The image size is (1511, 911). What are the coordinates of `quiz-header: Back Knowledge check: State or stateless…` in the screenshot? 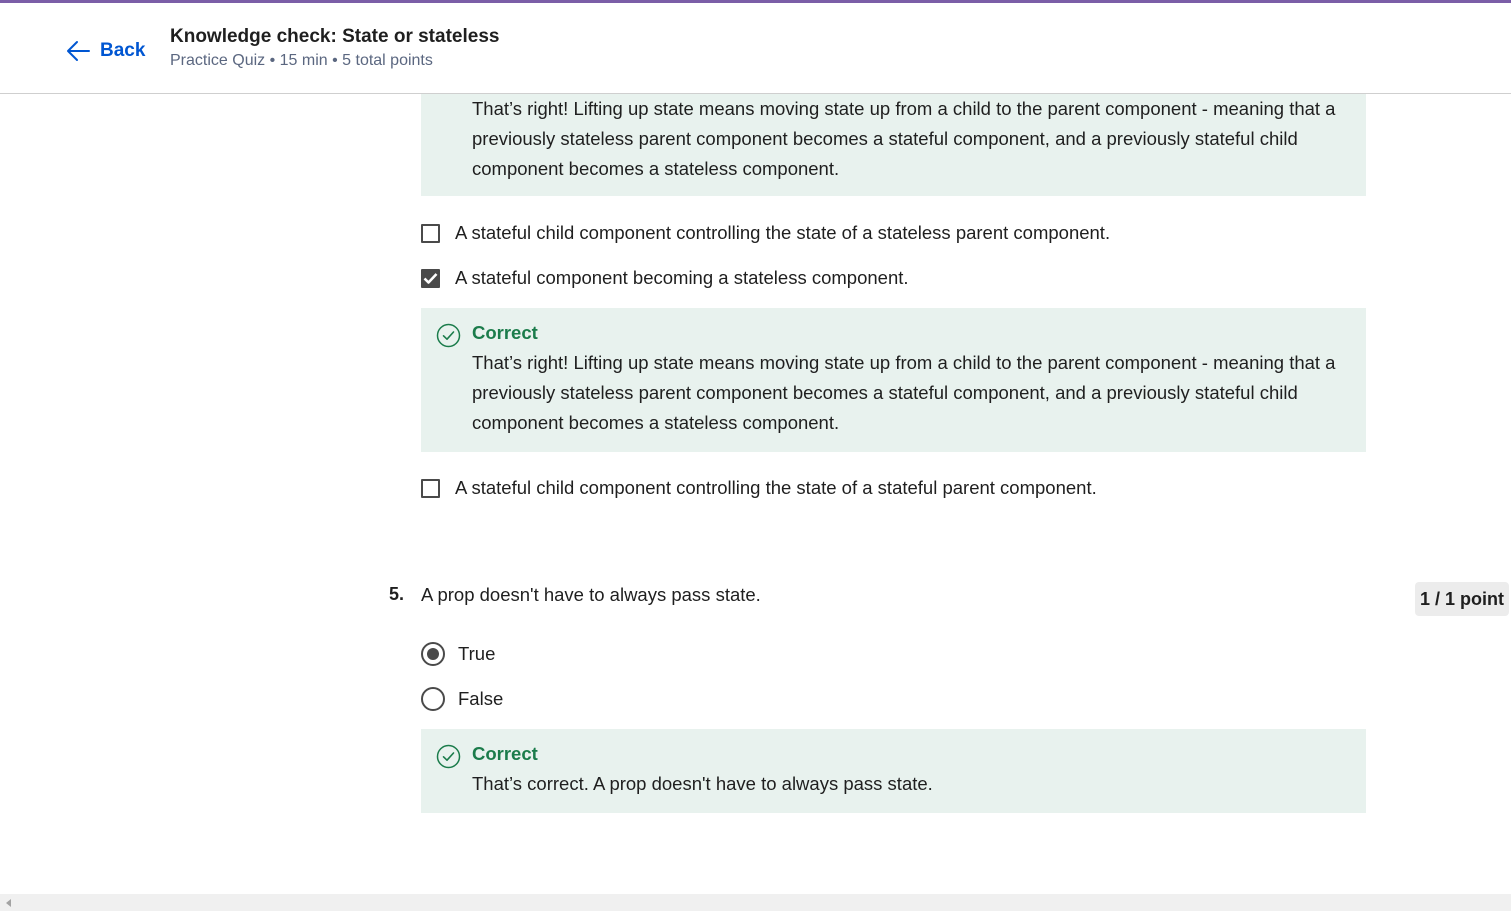 It's located at (755, 48).